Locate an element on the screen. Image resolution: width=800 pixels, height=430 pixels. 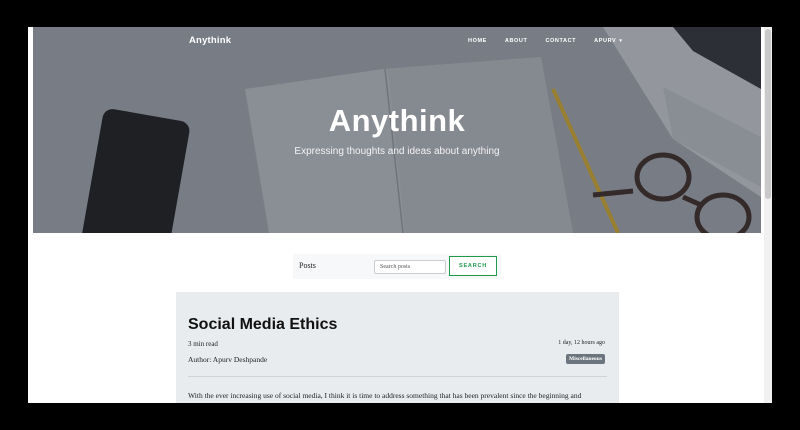
nav-about-link: ABOUT is located at coordinates (516, 41).